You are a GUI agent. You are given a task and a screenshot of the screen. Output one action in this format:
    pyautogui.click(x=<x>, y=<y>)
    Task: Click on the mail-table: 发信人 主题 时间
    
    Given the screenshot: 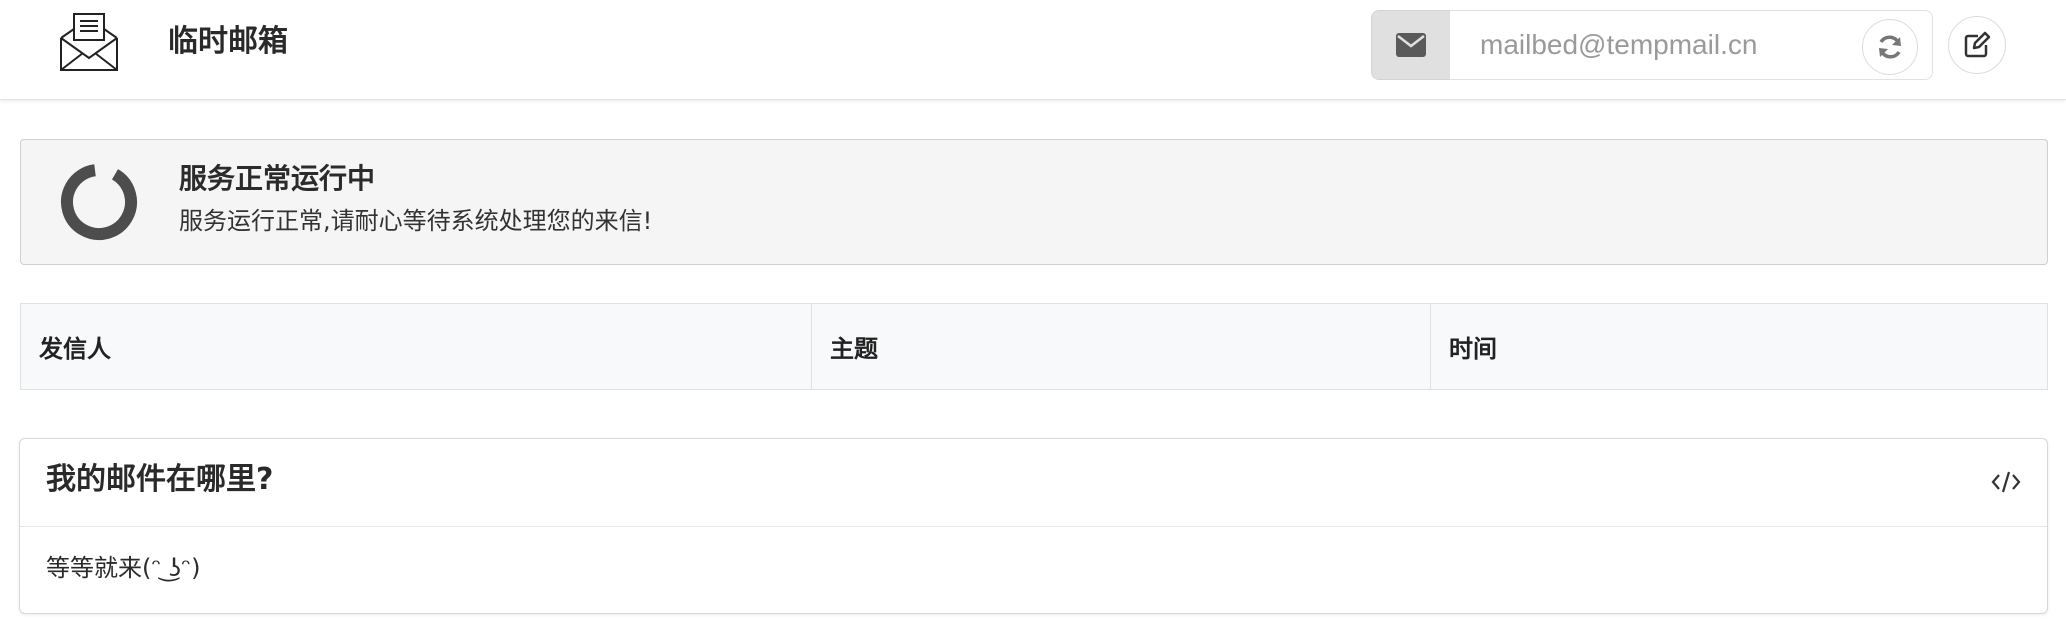 What is the action you would take?
    pyautogui.click(x=1034, y=346)
    